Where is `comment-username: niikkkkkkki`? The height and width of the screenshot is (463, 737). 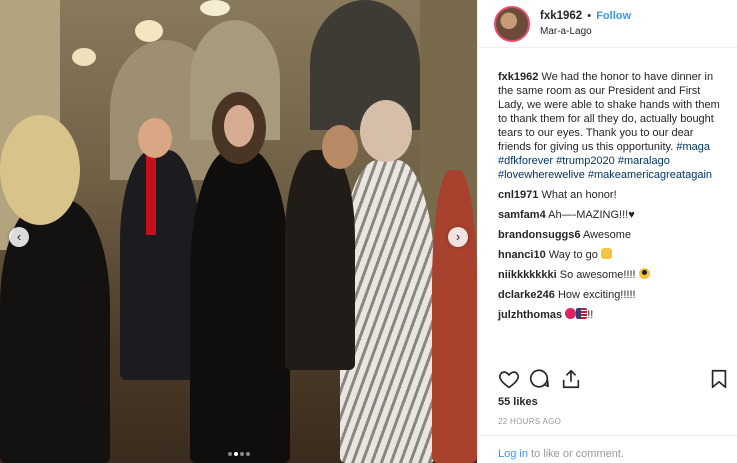 comment-username: niikkkkkkki is located at coordinates (527, 275).